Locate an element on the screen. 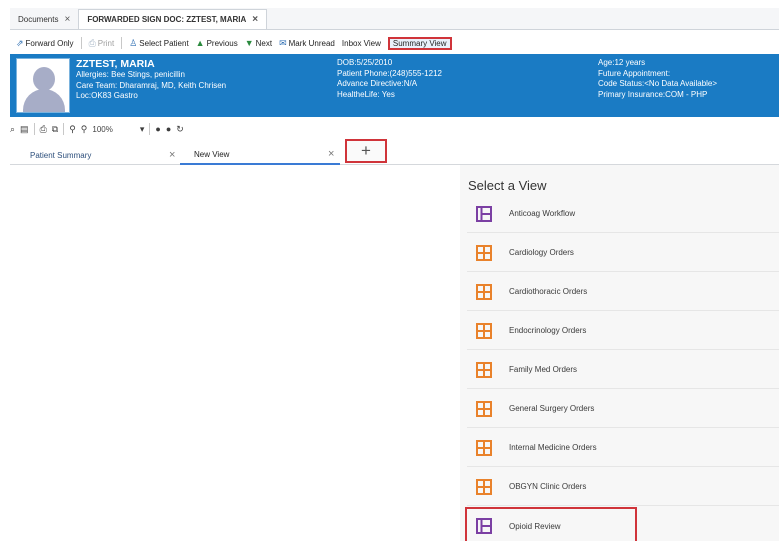  info-icon: ● is located at coordinates (168, 129).